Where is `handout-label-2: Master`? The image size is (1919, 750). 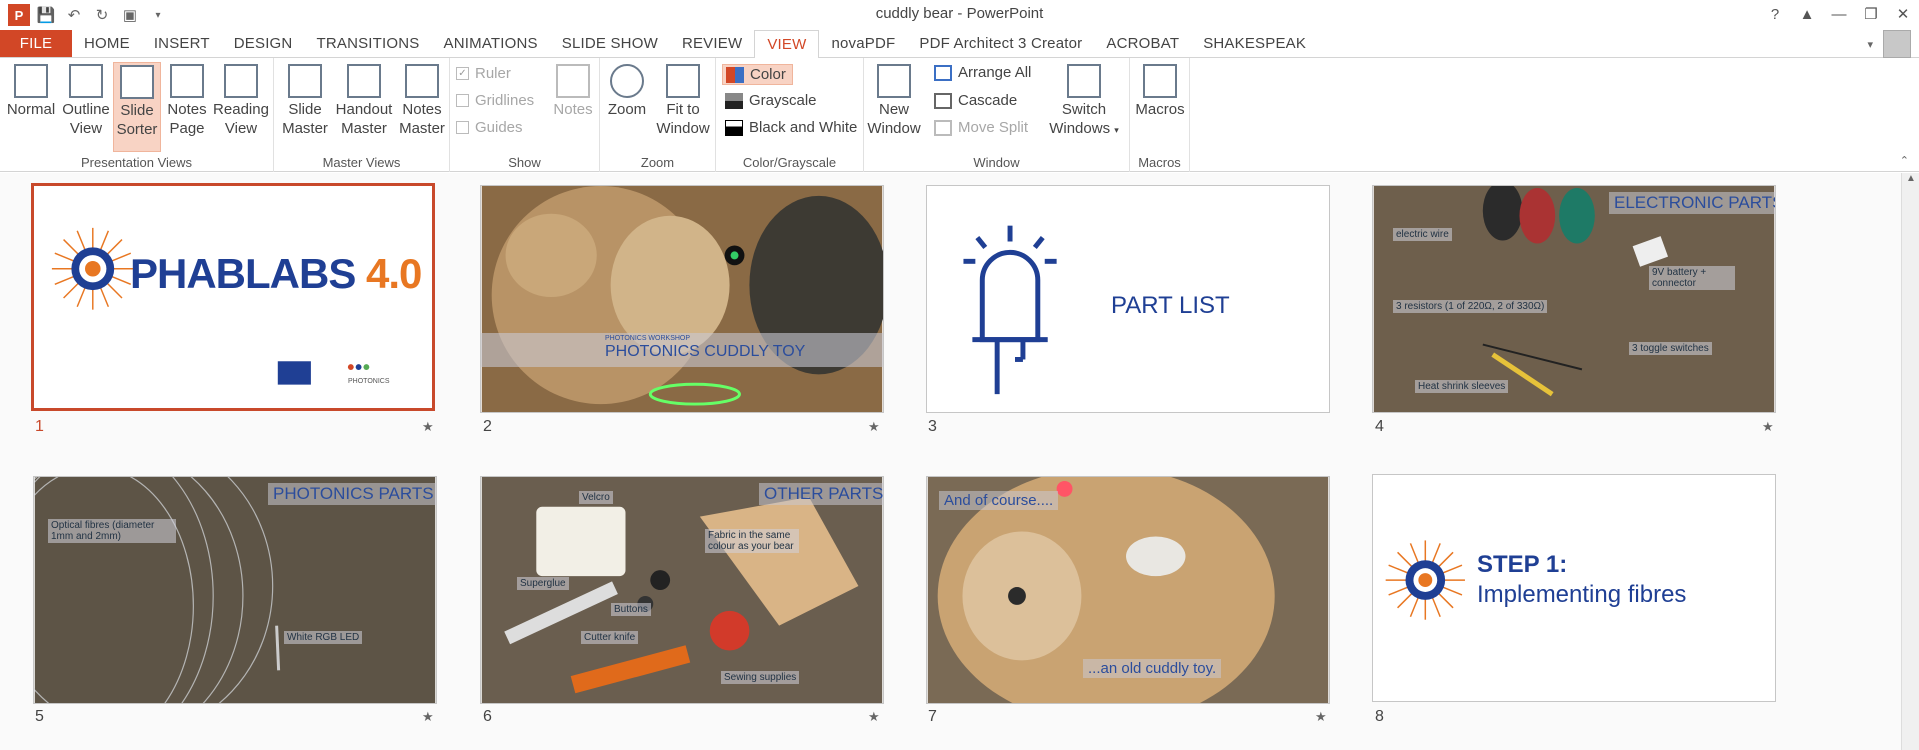
handout-label-2: Master is located at coordinates (364, 128).